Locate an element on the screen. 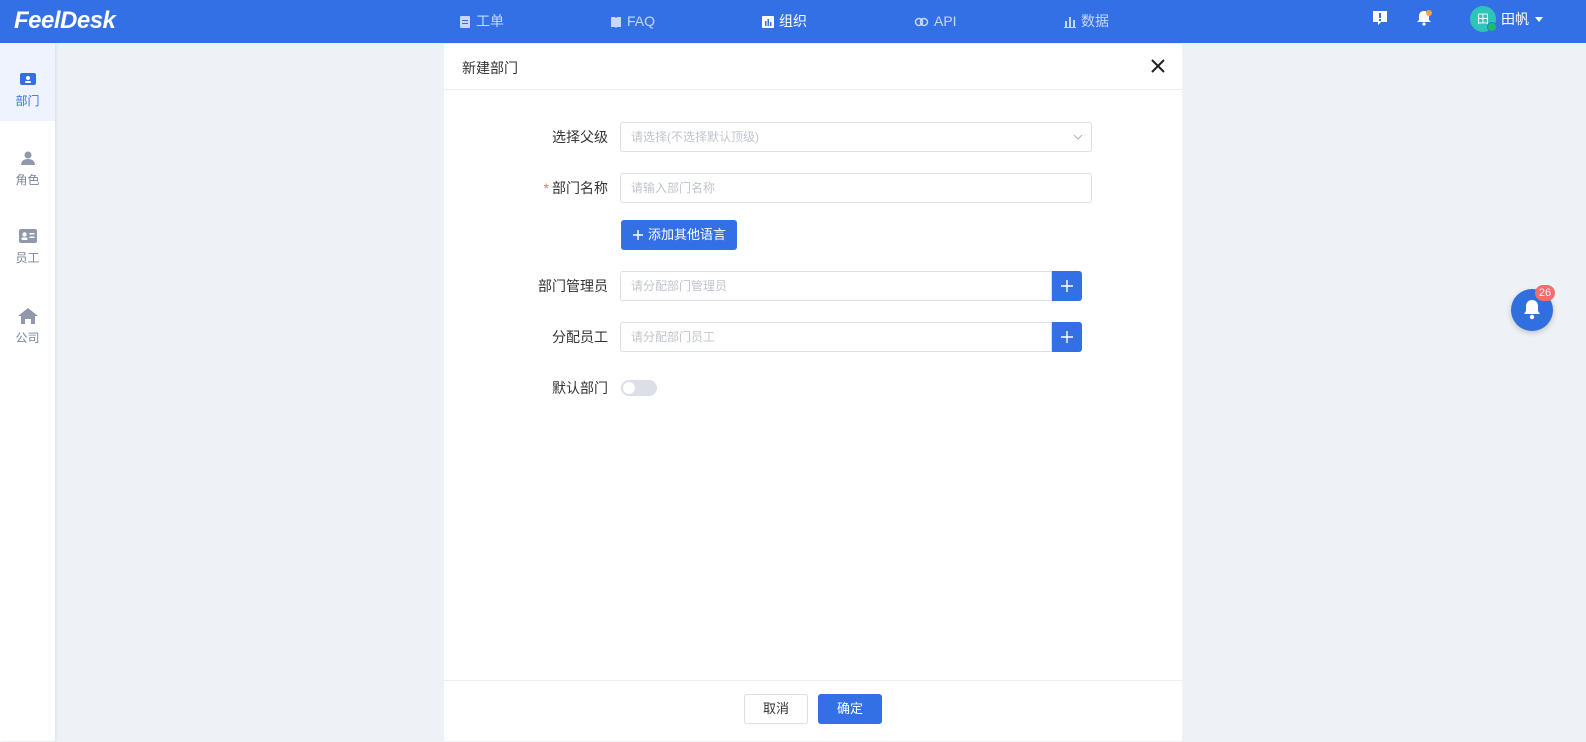 This screenshot has width=1586, height=742. assign-staff-placeholder: 请分配部门员工 is located at coordinates (673, 337).